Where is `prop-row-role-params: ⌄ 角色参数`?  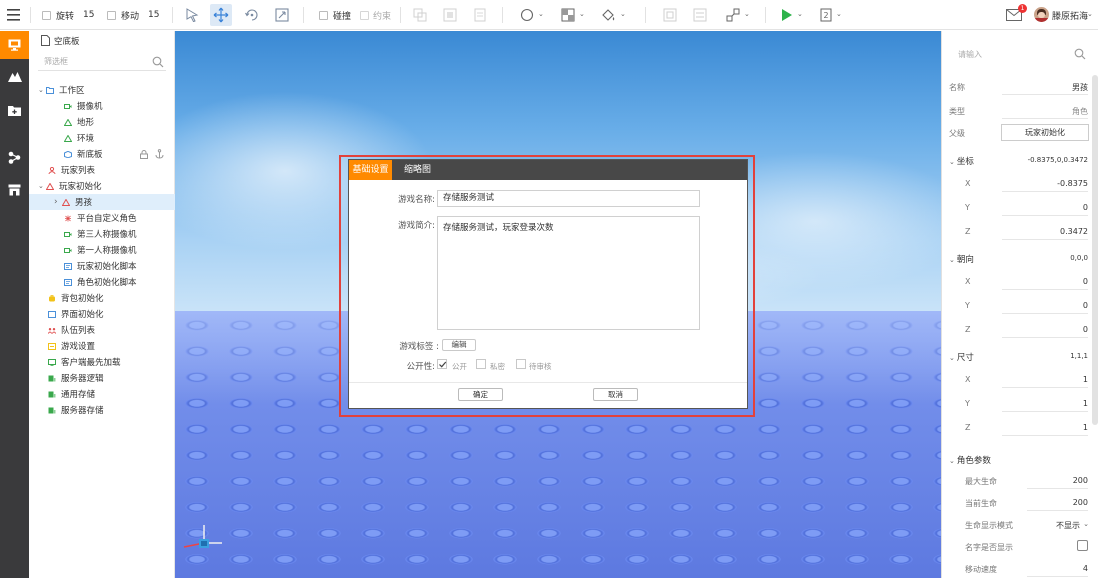 prop-row-role-params: ⌄ 角色参数 is located at coordinates (1017, 460).